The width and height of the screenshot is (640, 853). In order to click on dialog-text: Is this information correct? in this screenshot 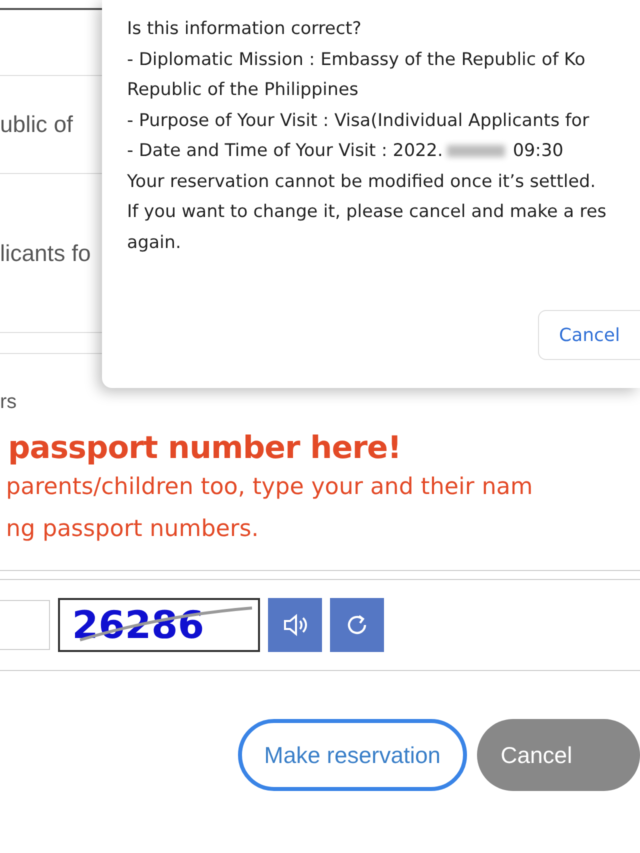, I will do `click(244, 29)`.